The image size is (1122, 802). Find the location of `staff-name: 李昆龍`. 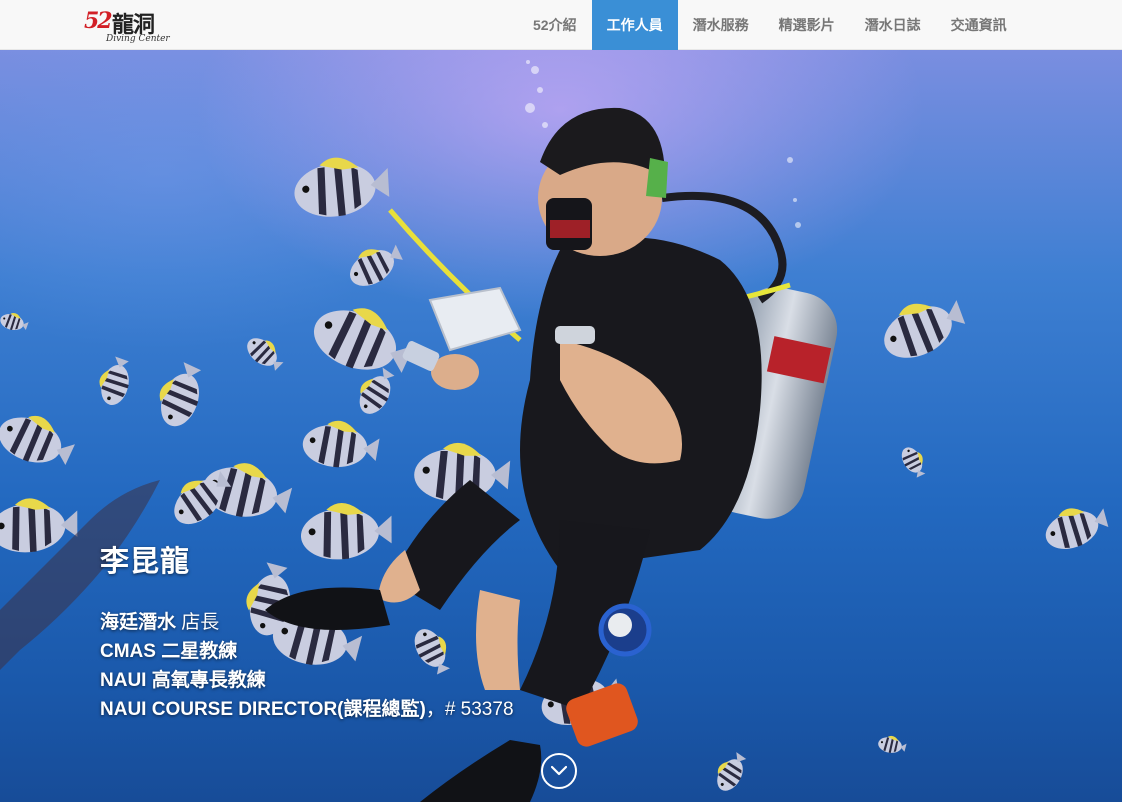

staff-name: 李昆龍 is located at coordinates (145, 562).